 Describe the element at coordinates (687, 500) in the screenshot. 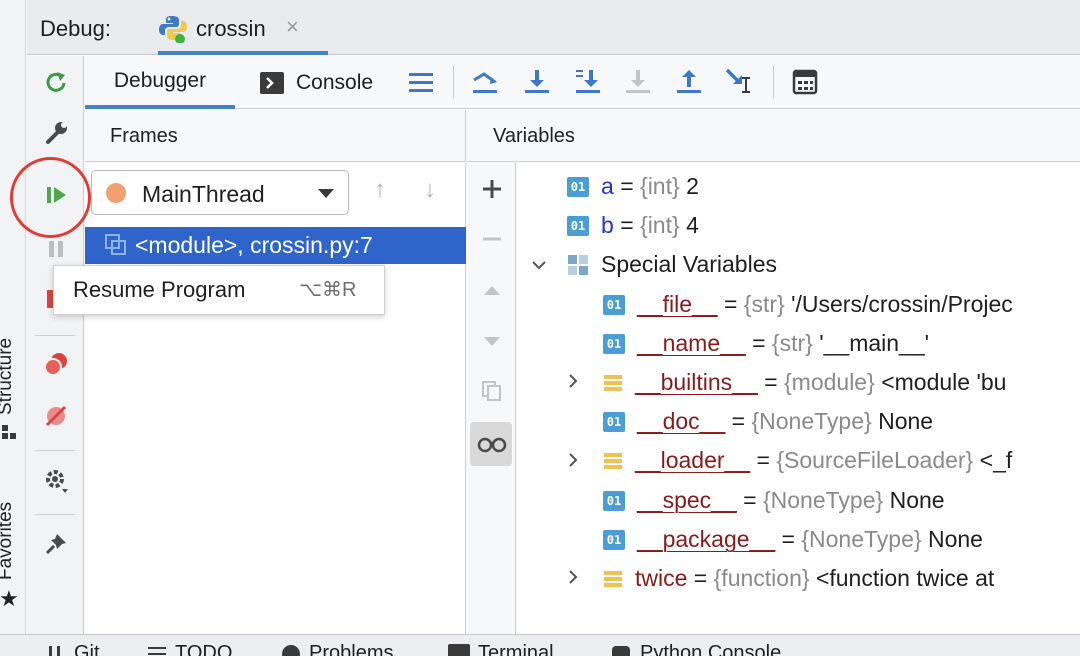

I see `variable-name: __spec__` at that location.